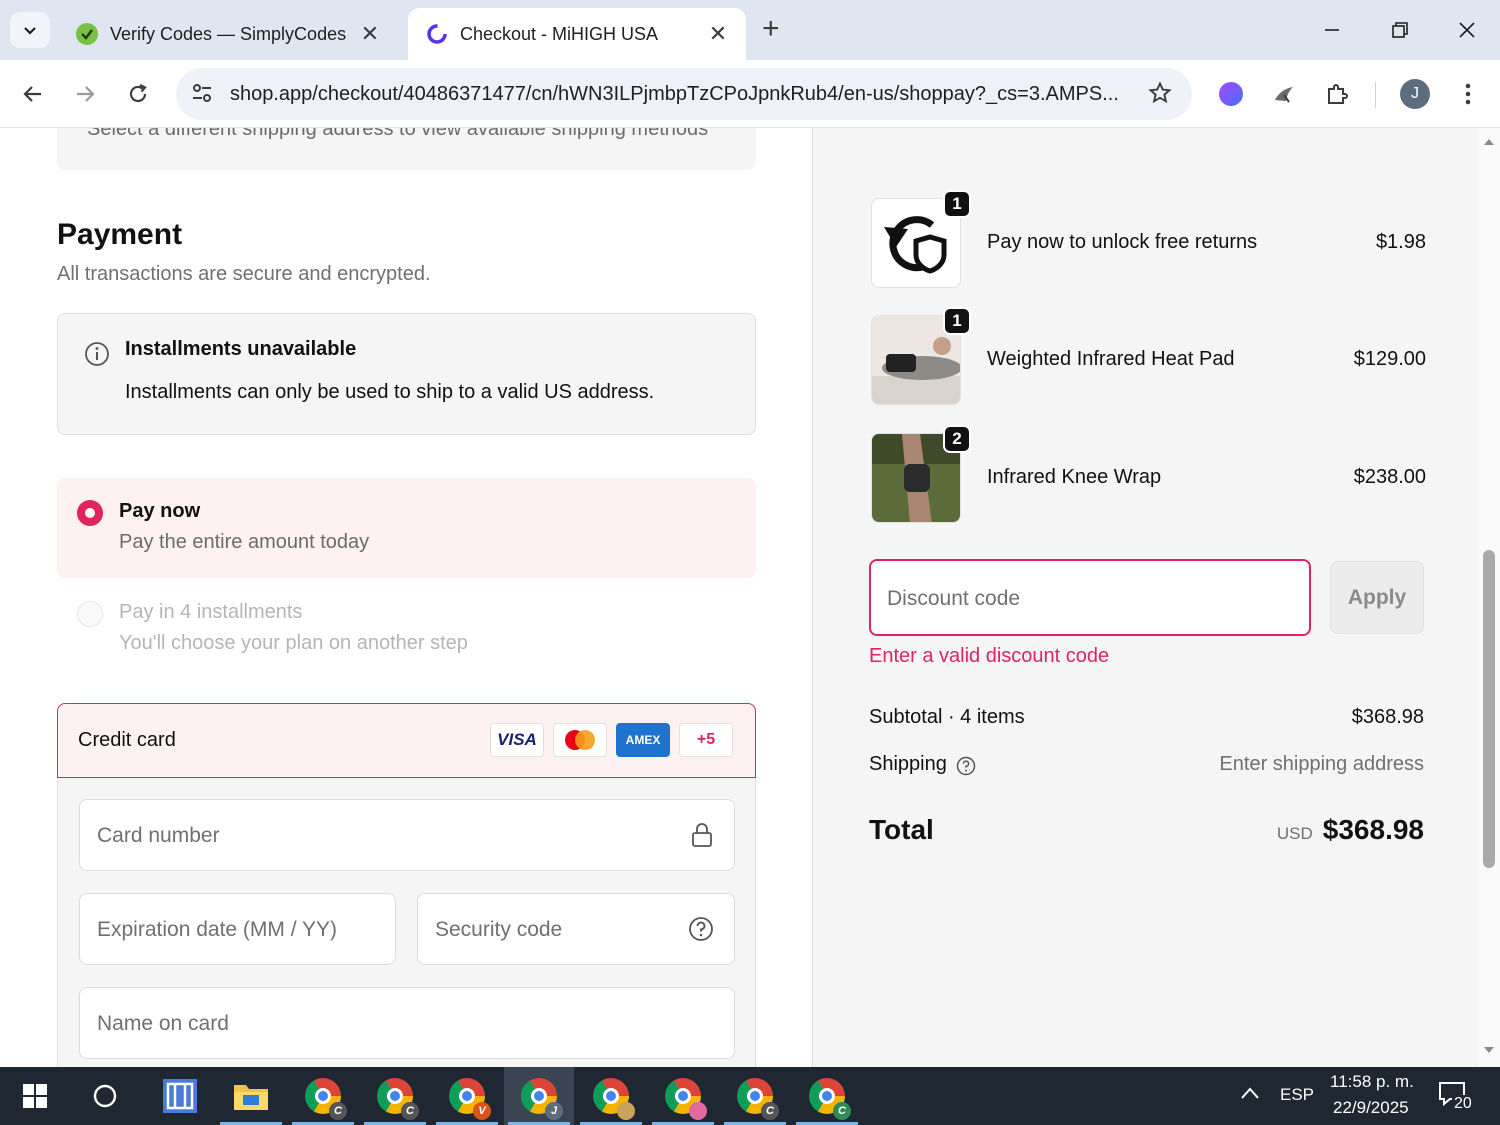 This screenshot has height=1125, width=1500. What do you see at coordinates (163, 1023) in the screenshot?
I see `name-on-card-placeholder: Name on card` at bounding box center [163, 1023].